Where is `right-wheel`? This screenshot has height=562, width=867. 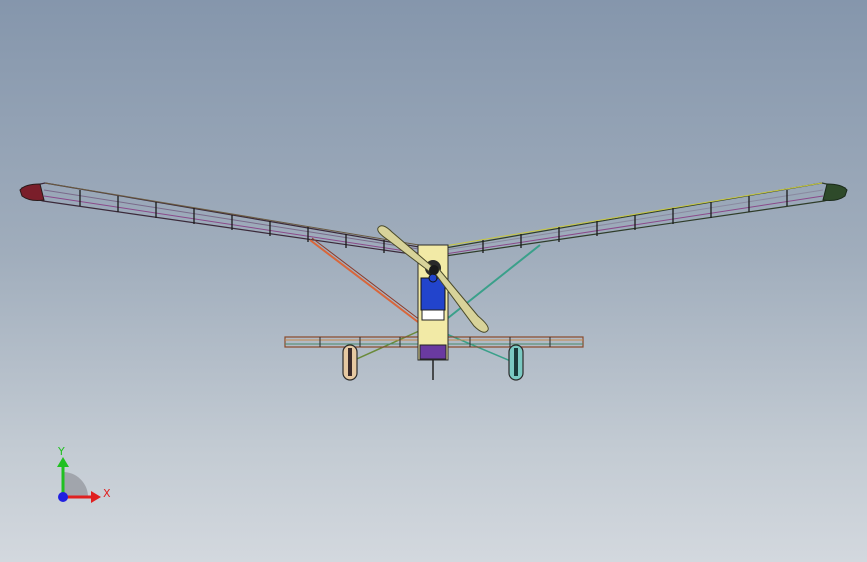 right-wheel is located at coordinates (516, 362).